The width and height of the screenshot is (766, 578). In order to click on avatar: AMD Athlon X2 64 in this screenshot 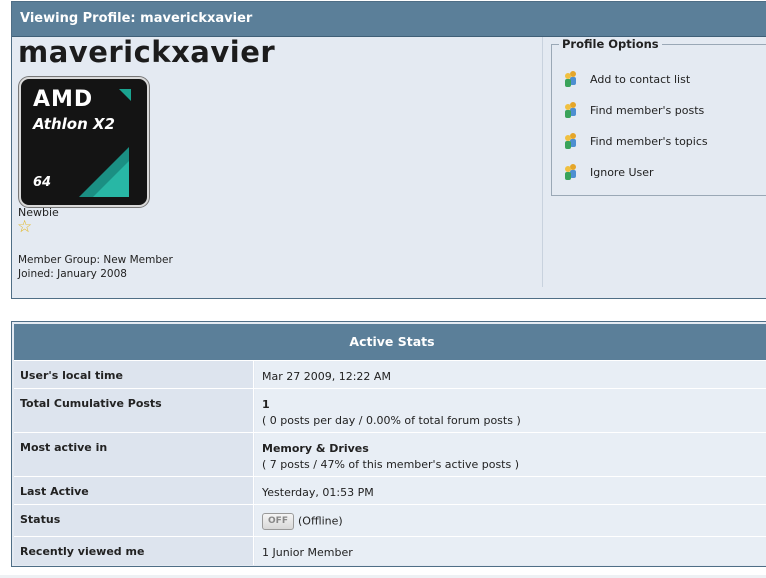, I will do `click(84, 142)`.